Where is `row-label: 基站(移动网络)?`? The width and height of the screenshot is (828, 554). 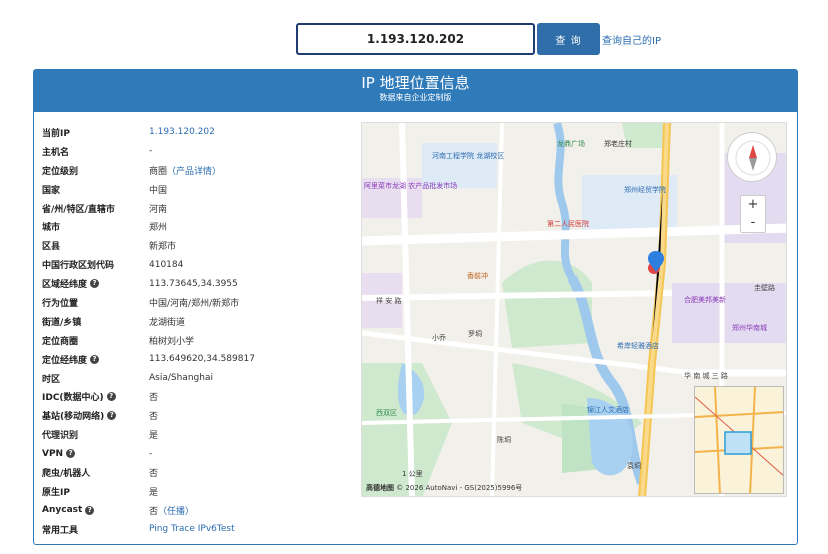 row-label: 基站(移动网络)? is located at coordinates (95, 415).